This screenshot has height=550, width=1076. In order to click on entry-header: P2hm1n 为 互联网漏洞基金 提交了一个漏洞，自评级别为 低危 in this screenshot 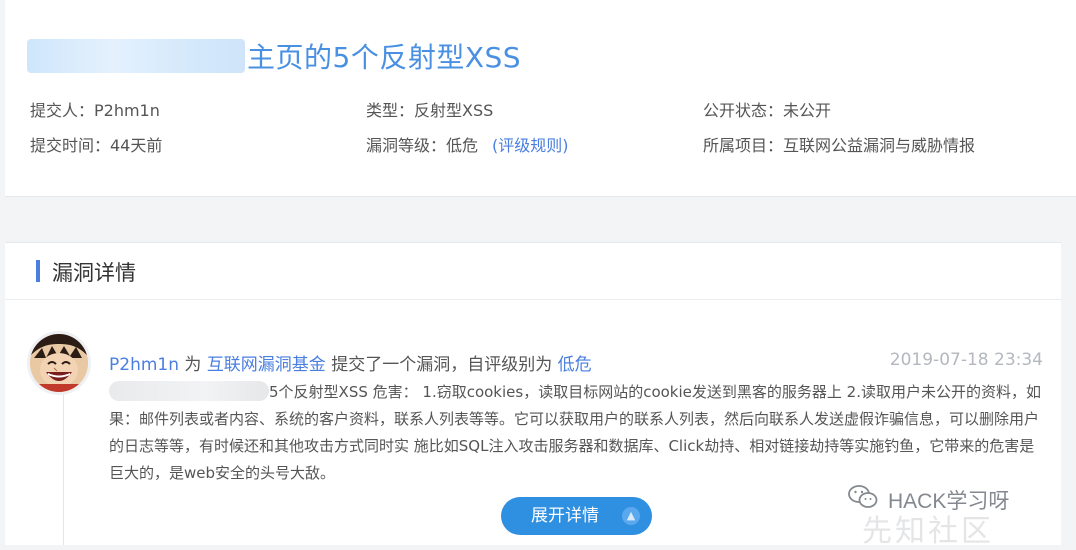, I will do `click(350, 362)`.